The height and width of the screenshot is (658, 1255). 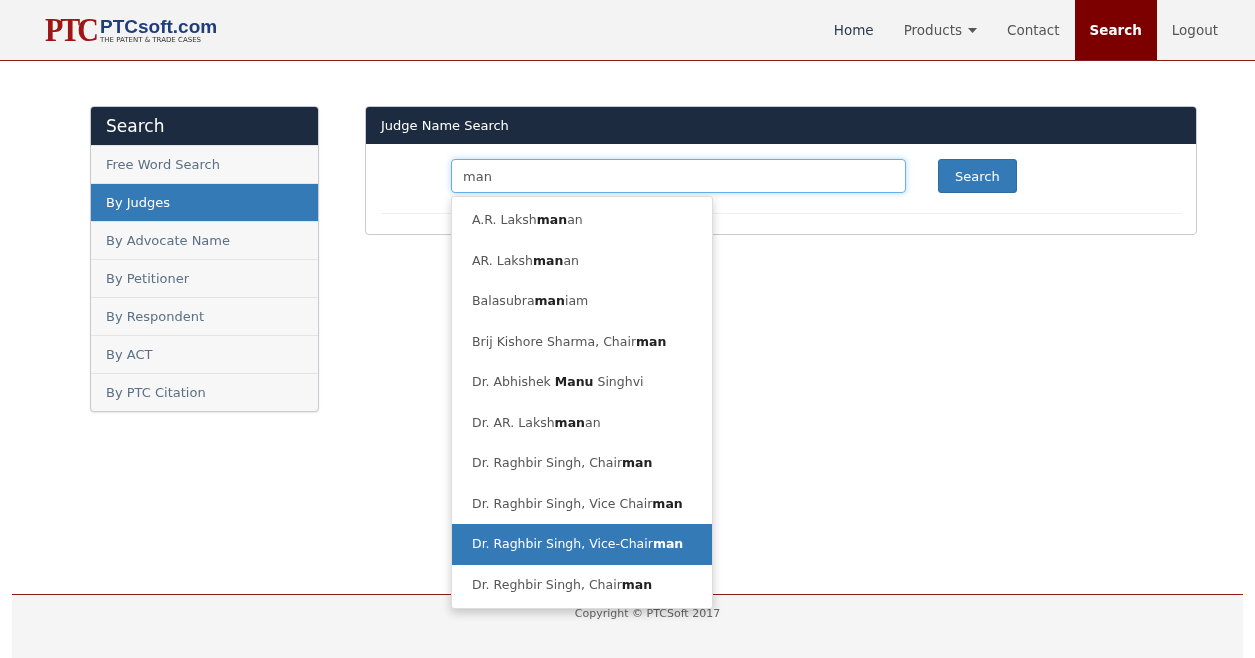 I want to click on sidebar-item: By PTC Citation, so click(x=204, y=392).